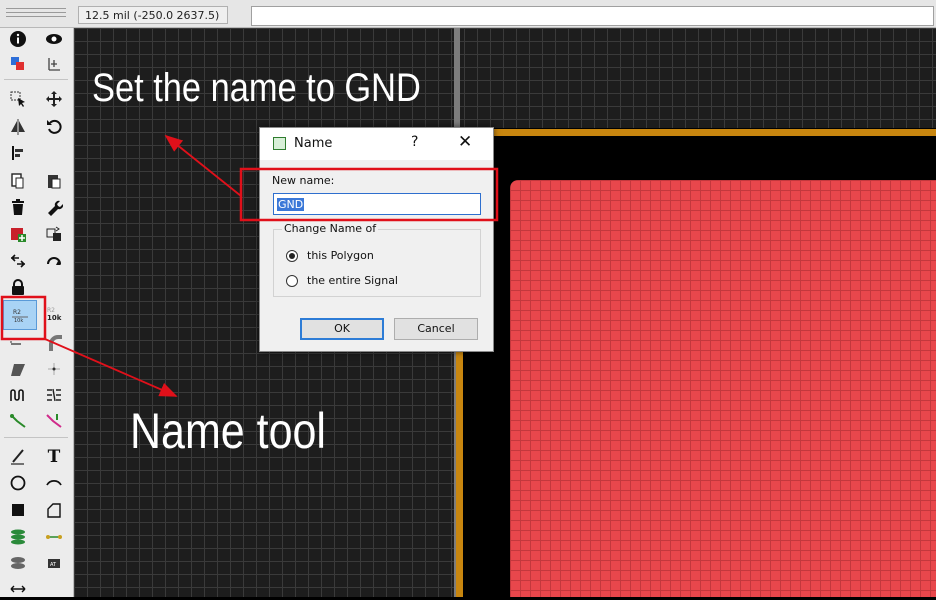 This screenshot has height=600, width=936. I want to click on svg-text: AT, so click(53, 565).